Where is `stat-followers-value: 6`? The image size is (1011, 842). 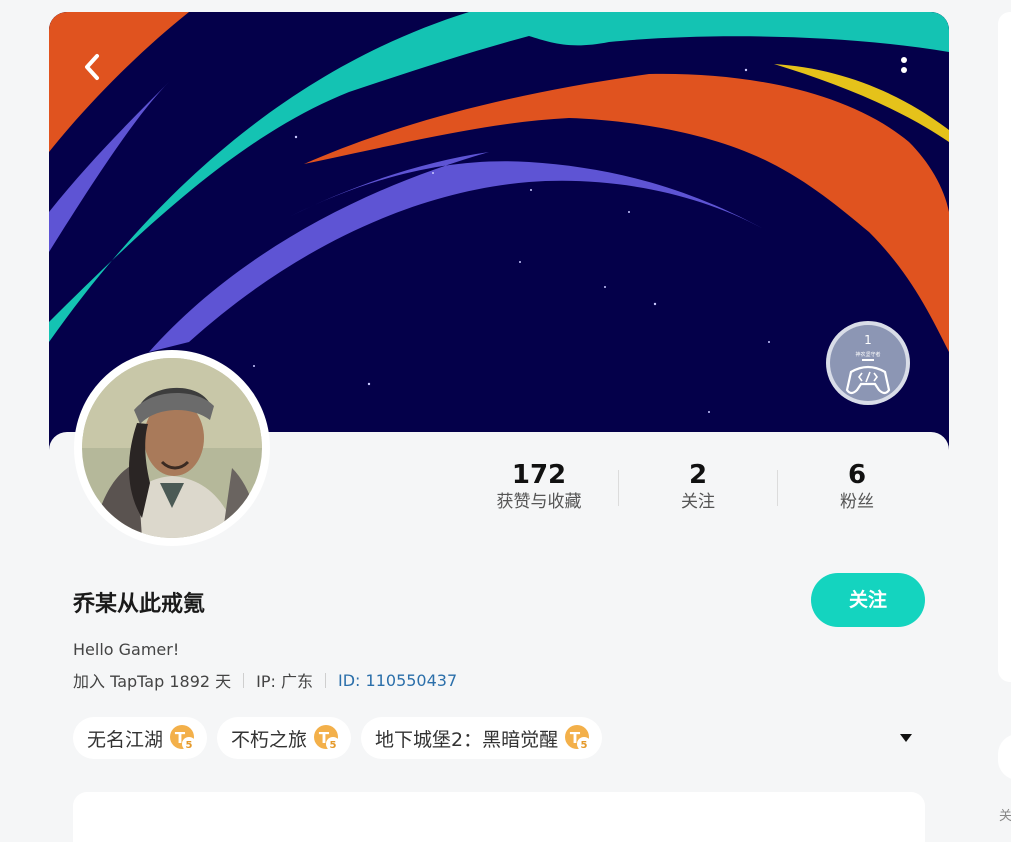 stat-followers-value: 6 is located at coordinates (857, 475).